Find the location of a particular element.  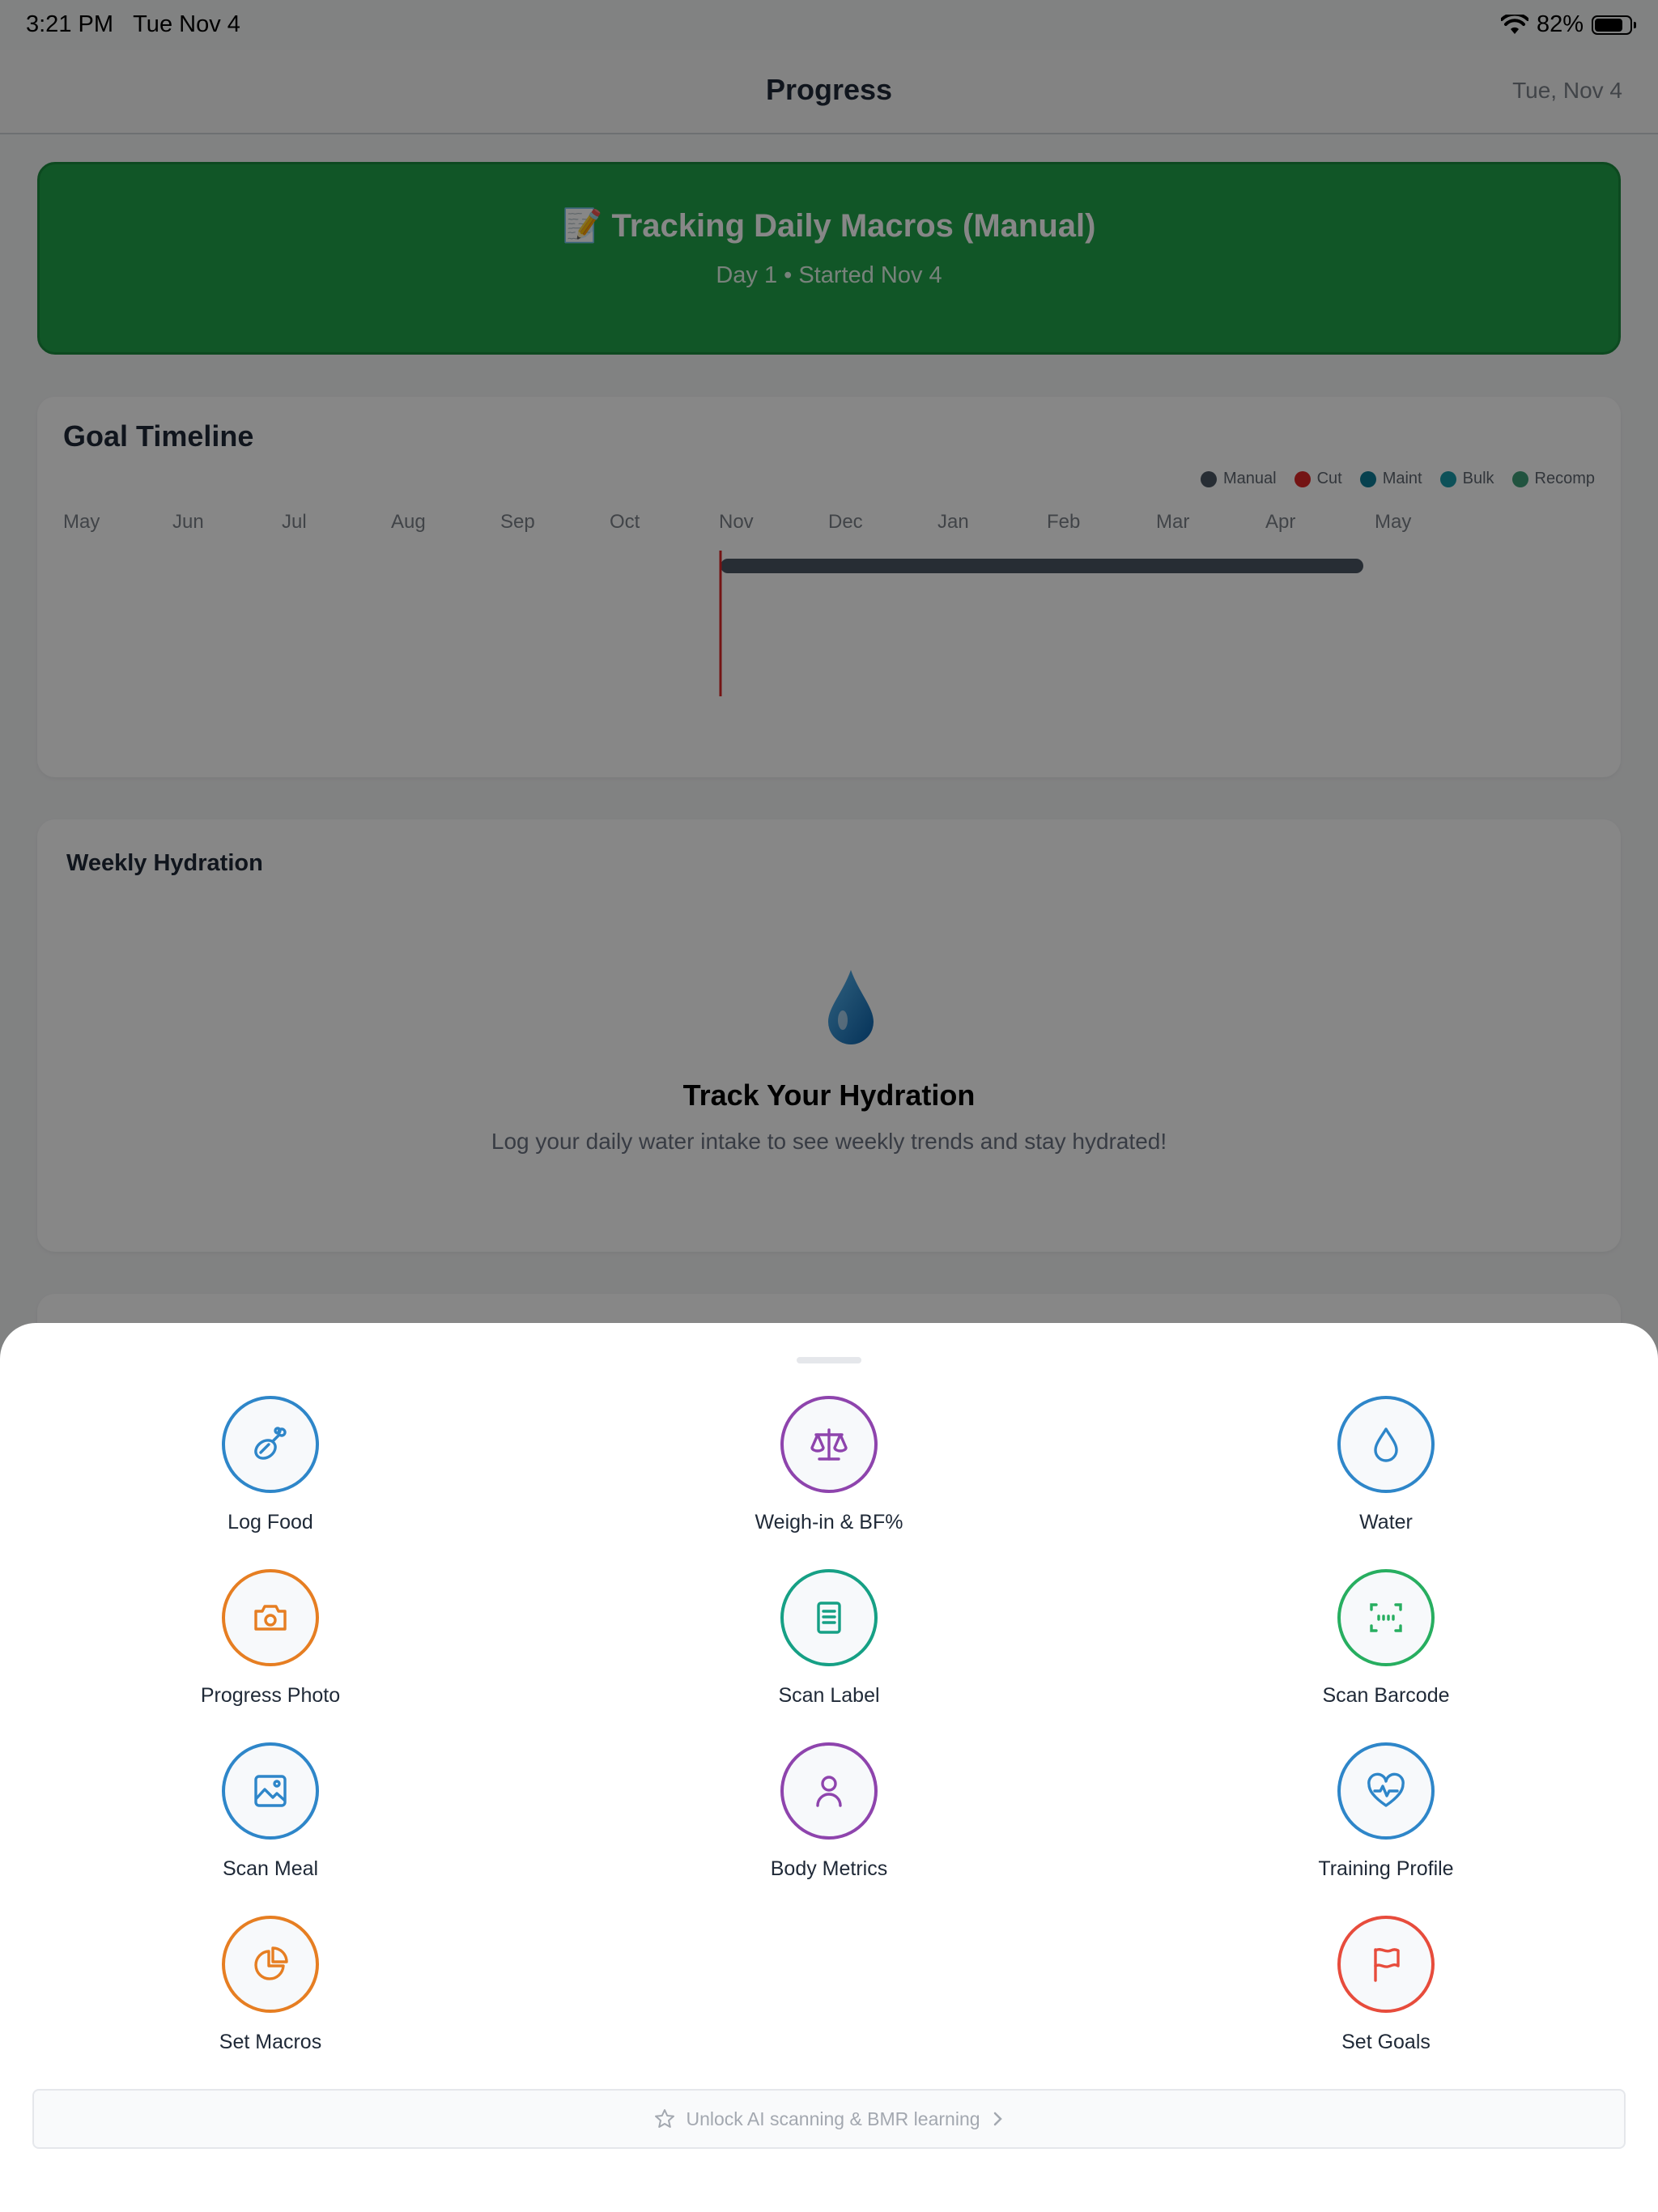

scan-meal-button: Scan Meal is located at coordinates (270, 1819).